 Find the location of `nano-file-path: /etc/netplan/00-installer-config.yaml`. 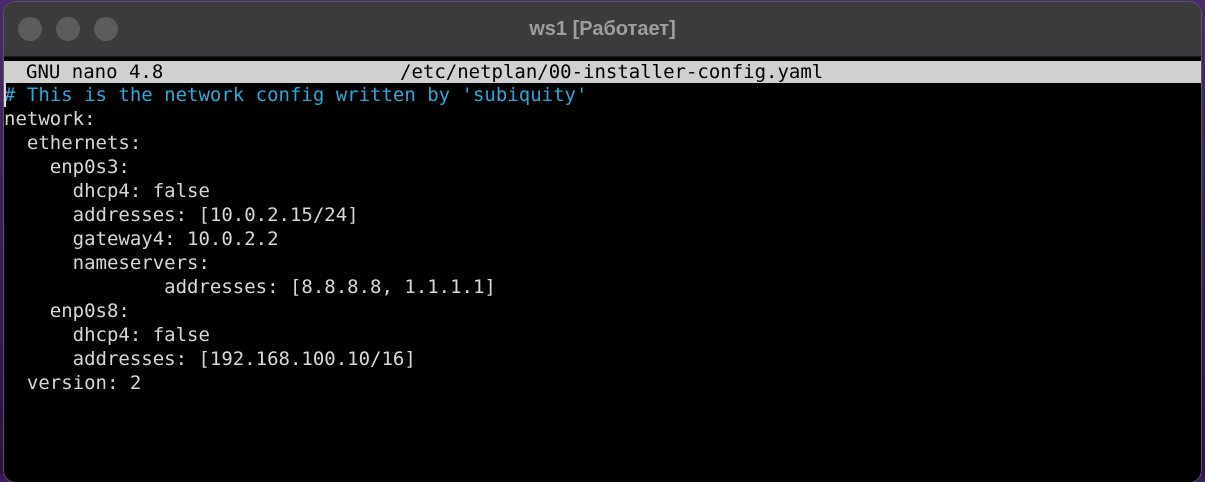

nano-file-path: /etc/netplan/00-installer-config.yaml is located at coordinates (612, 72).